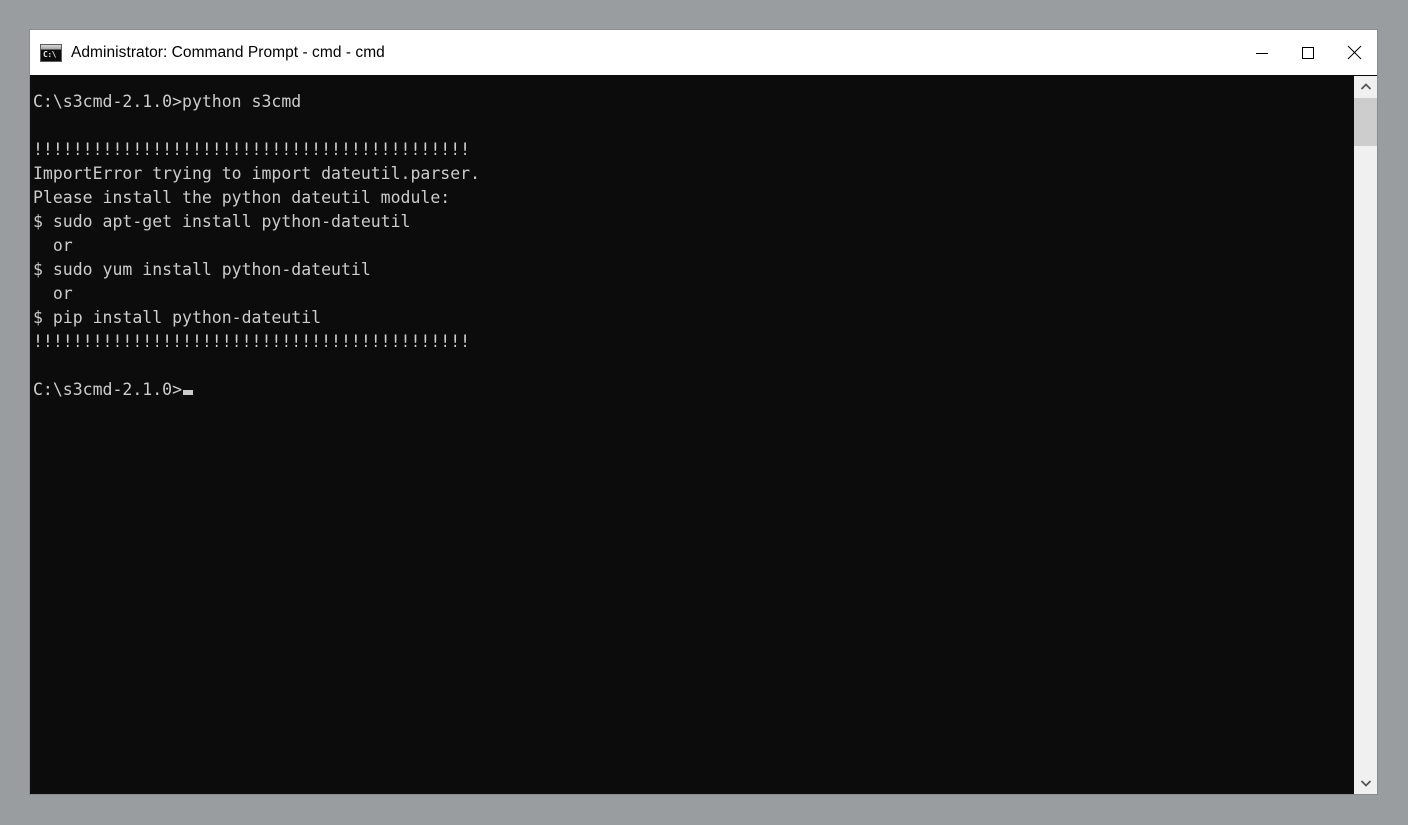  Describe the element at coordinates (1365, 122) in the screenshot. I see `scrollbar-thumb` at that location.